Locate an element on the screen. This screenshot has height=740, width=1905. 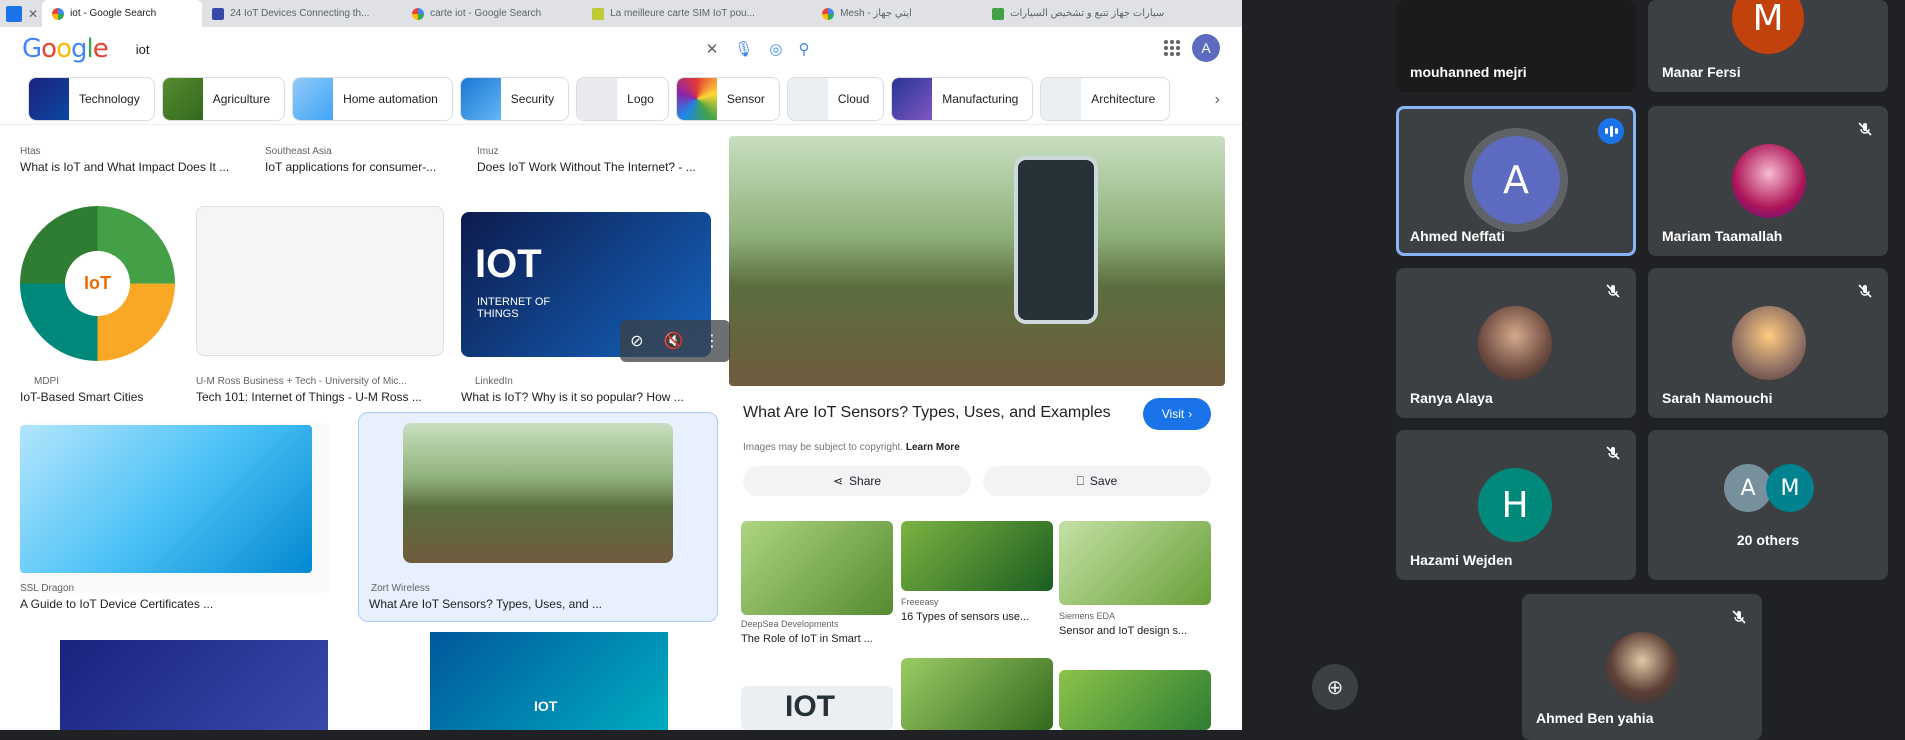
avatar is located at coordinates (1769, 181).